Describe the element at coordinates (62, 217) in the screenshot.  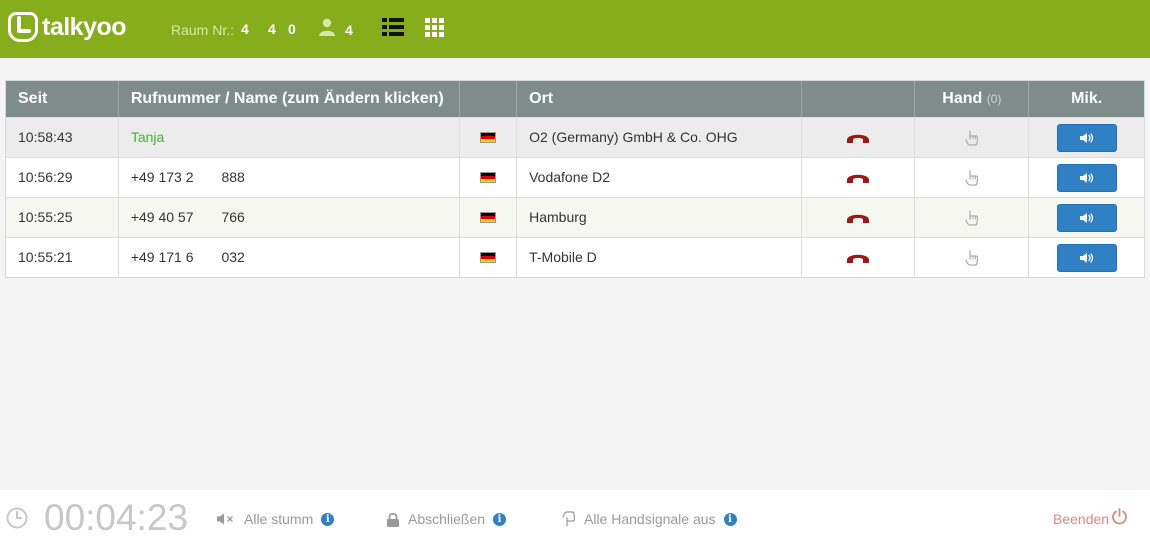
I see `time-cell: 10:55:25` at that location.